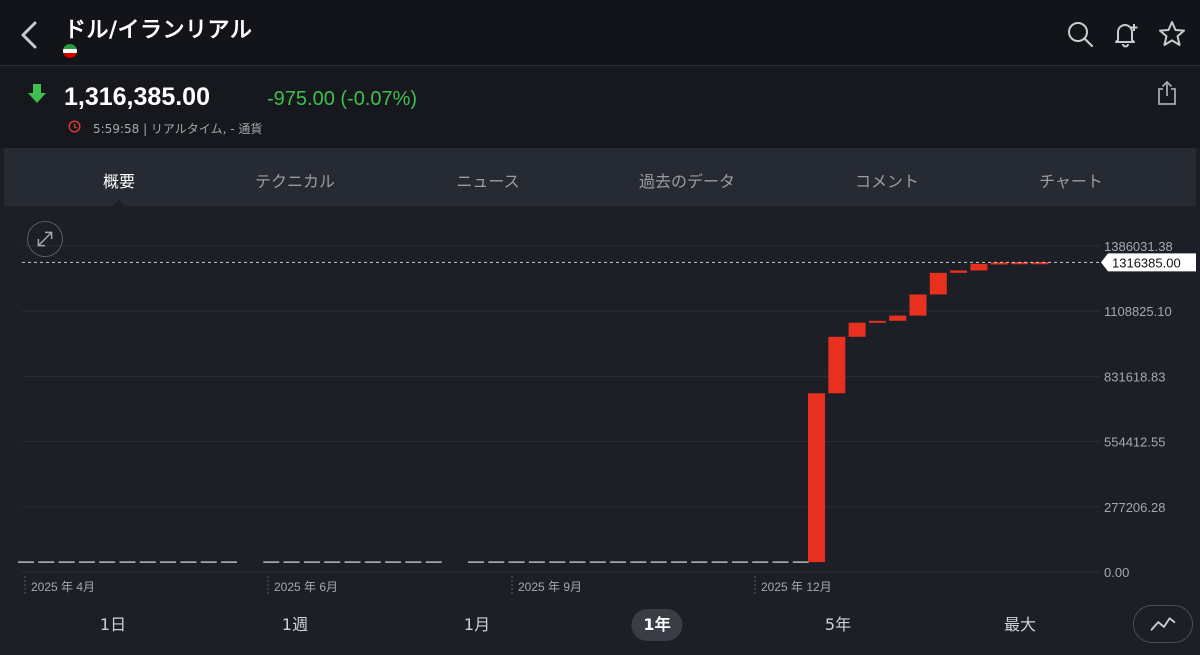 Image resolution: width=1200 pixels, height=655 pixels. What do you see at coordinates (1134, 376) in the screenshot?
I see `y-tick-label: 831618.83` at bounding box center [1134, 376].